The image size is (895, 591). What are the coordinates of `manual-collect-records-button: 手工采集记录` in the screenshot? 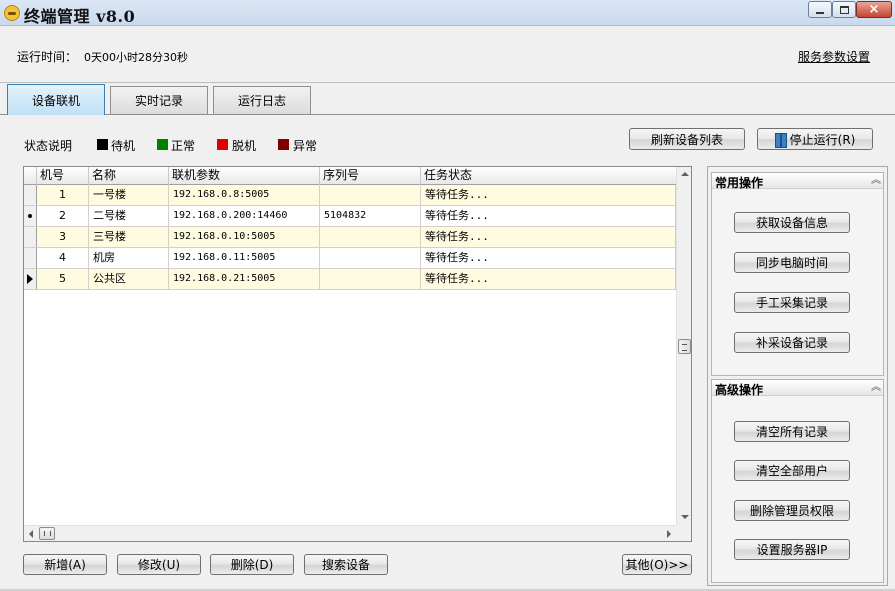 It's located at (792, 302).